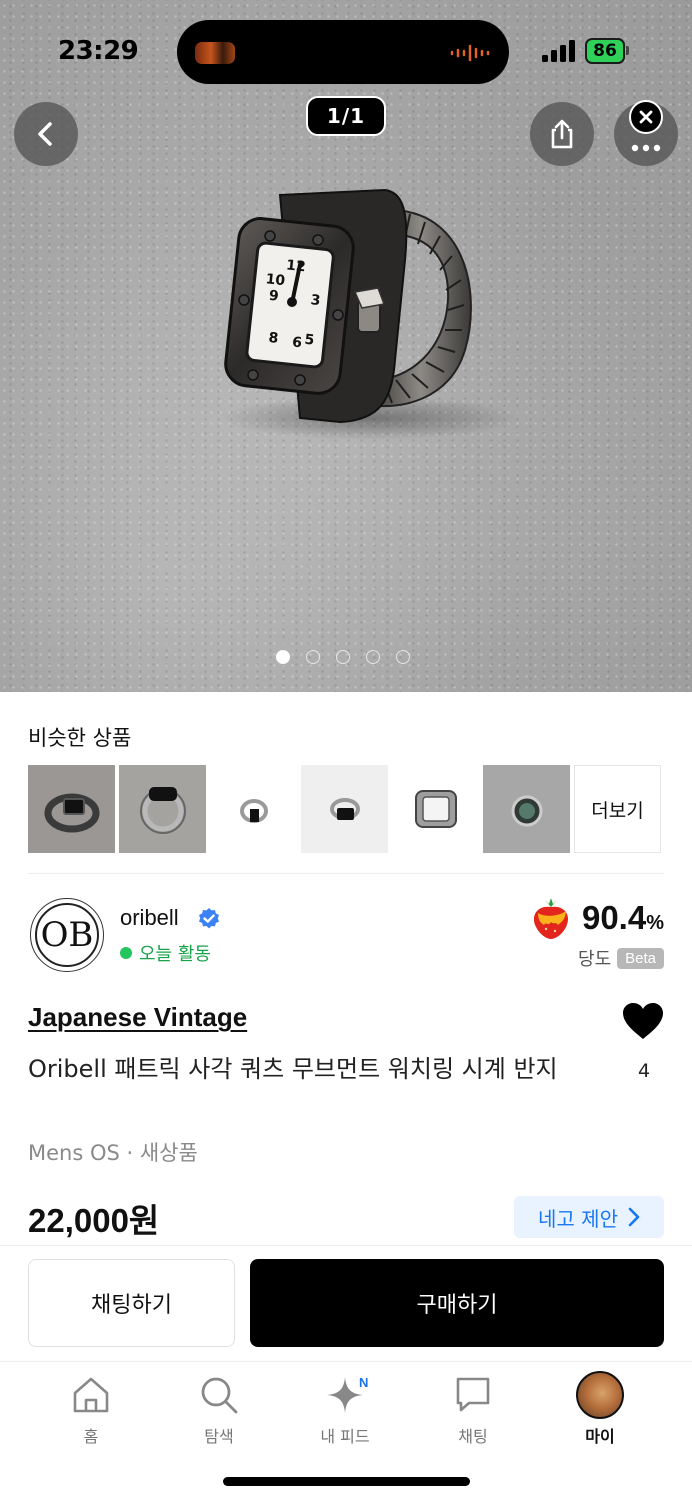  Describe the element at coordinates (600, 1395) in the screenshot. I see `profile-avatar` at that location.